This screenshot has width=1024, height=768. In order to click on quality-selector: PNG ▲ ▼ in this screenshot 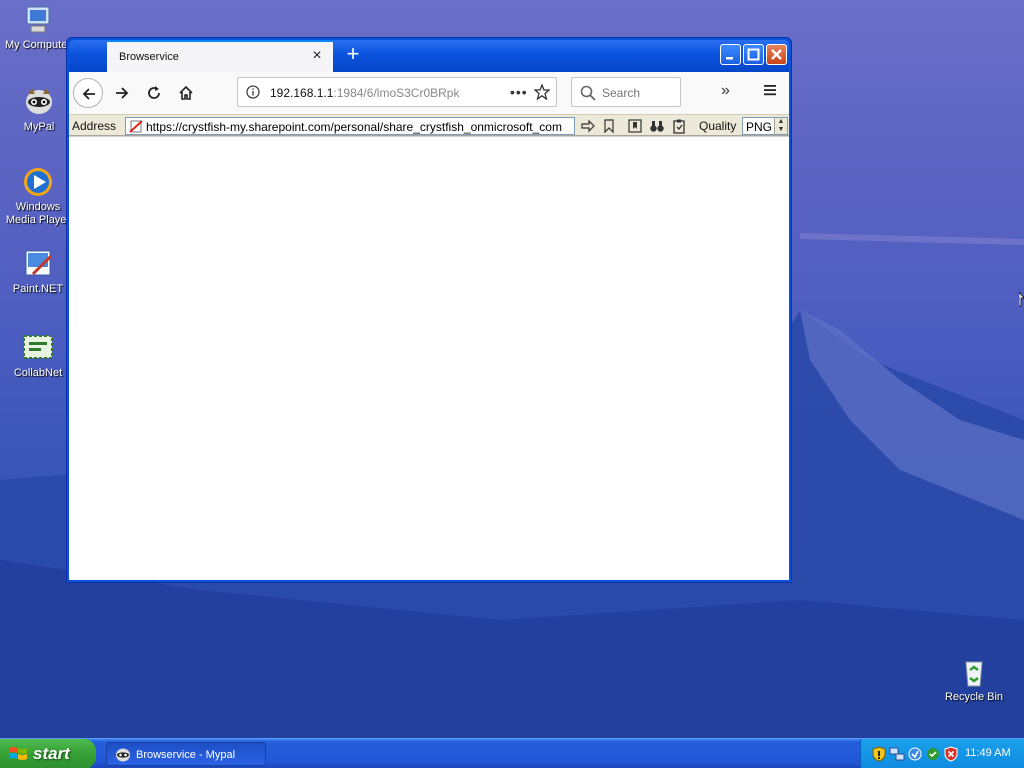, I will do `click(765, 126)`.